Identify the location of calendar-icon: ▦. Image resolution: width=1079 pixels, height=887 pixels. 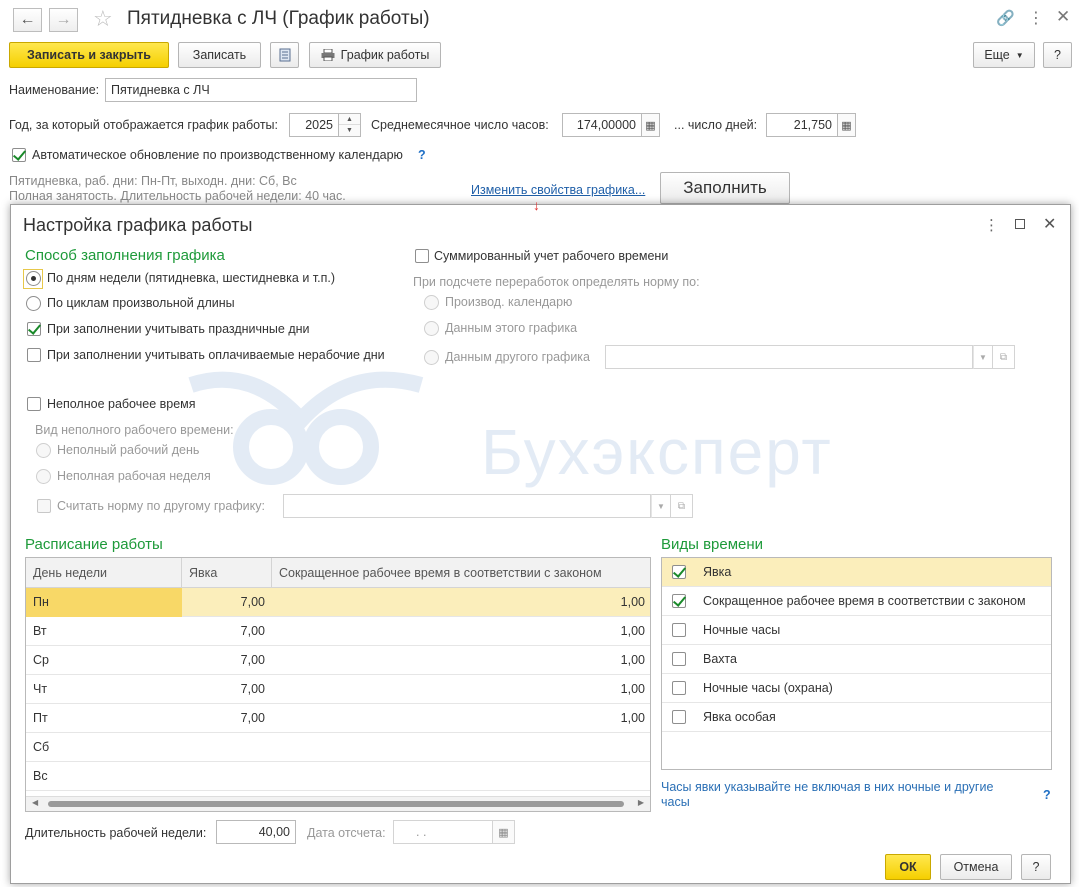
(504, 832).